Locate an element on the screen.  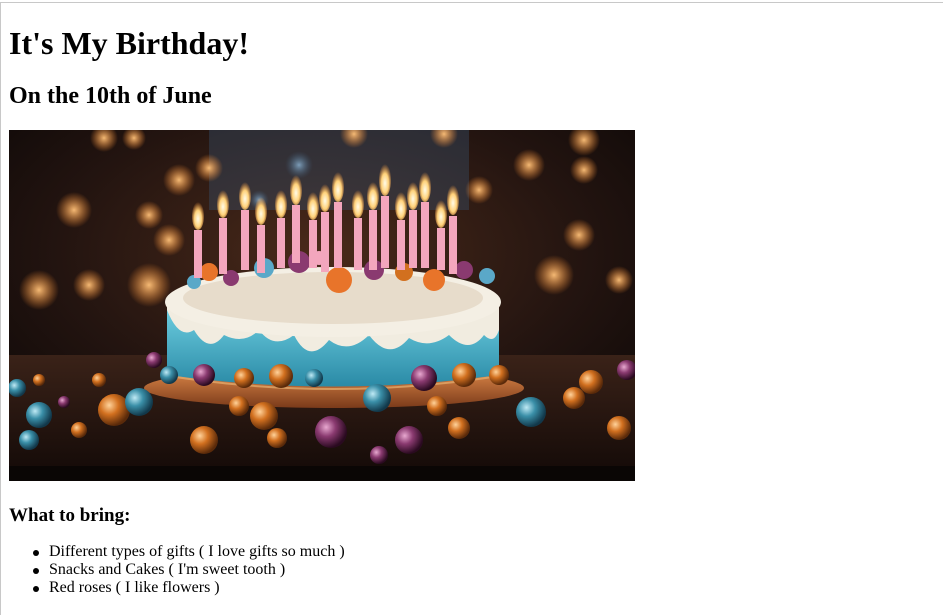
list-item: Snacks and Cakes ( I'm sweet tooth ) is located at coordinates (189, 570).